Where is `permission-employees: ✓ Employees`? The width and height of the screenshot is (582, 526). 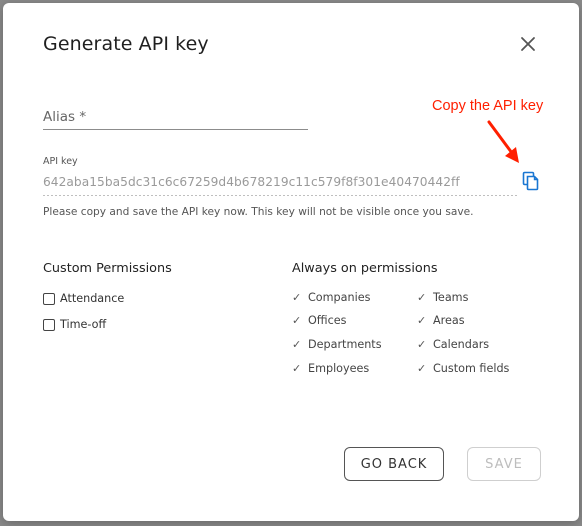 permission-employees: ✓ Employees is located at coordinates (330, 368).